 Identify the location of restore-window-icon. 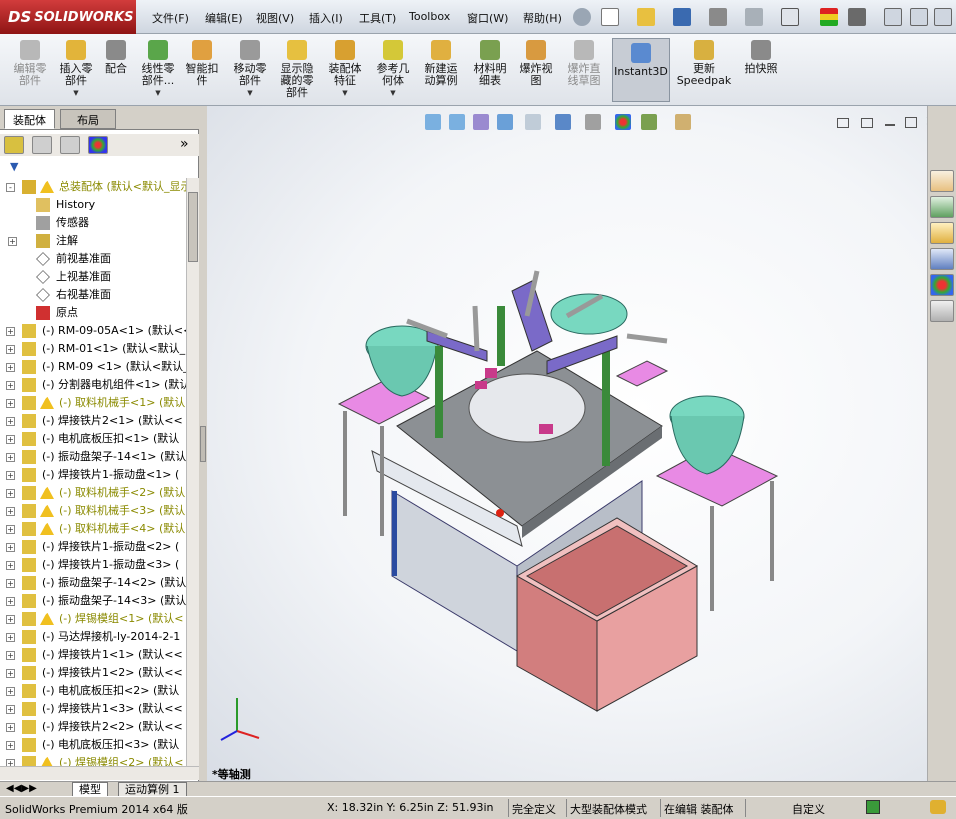
(919, 17).